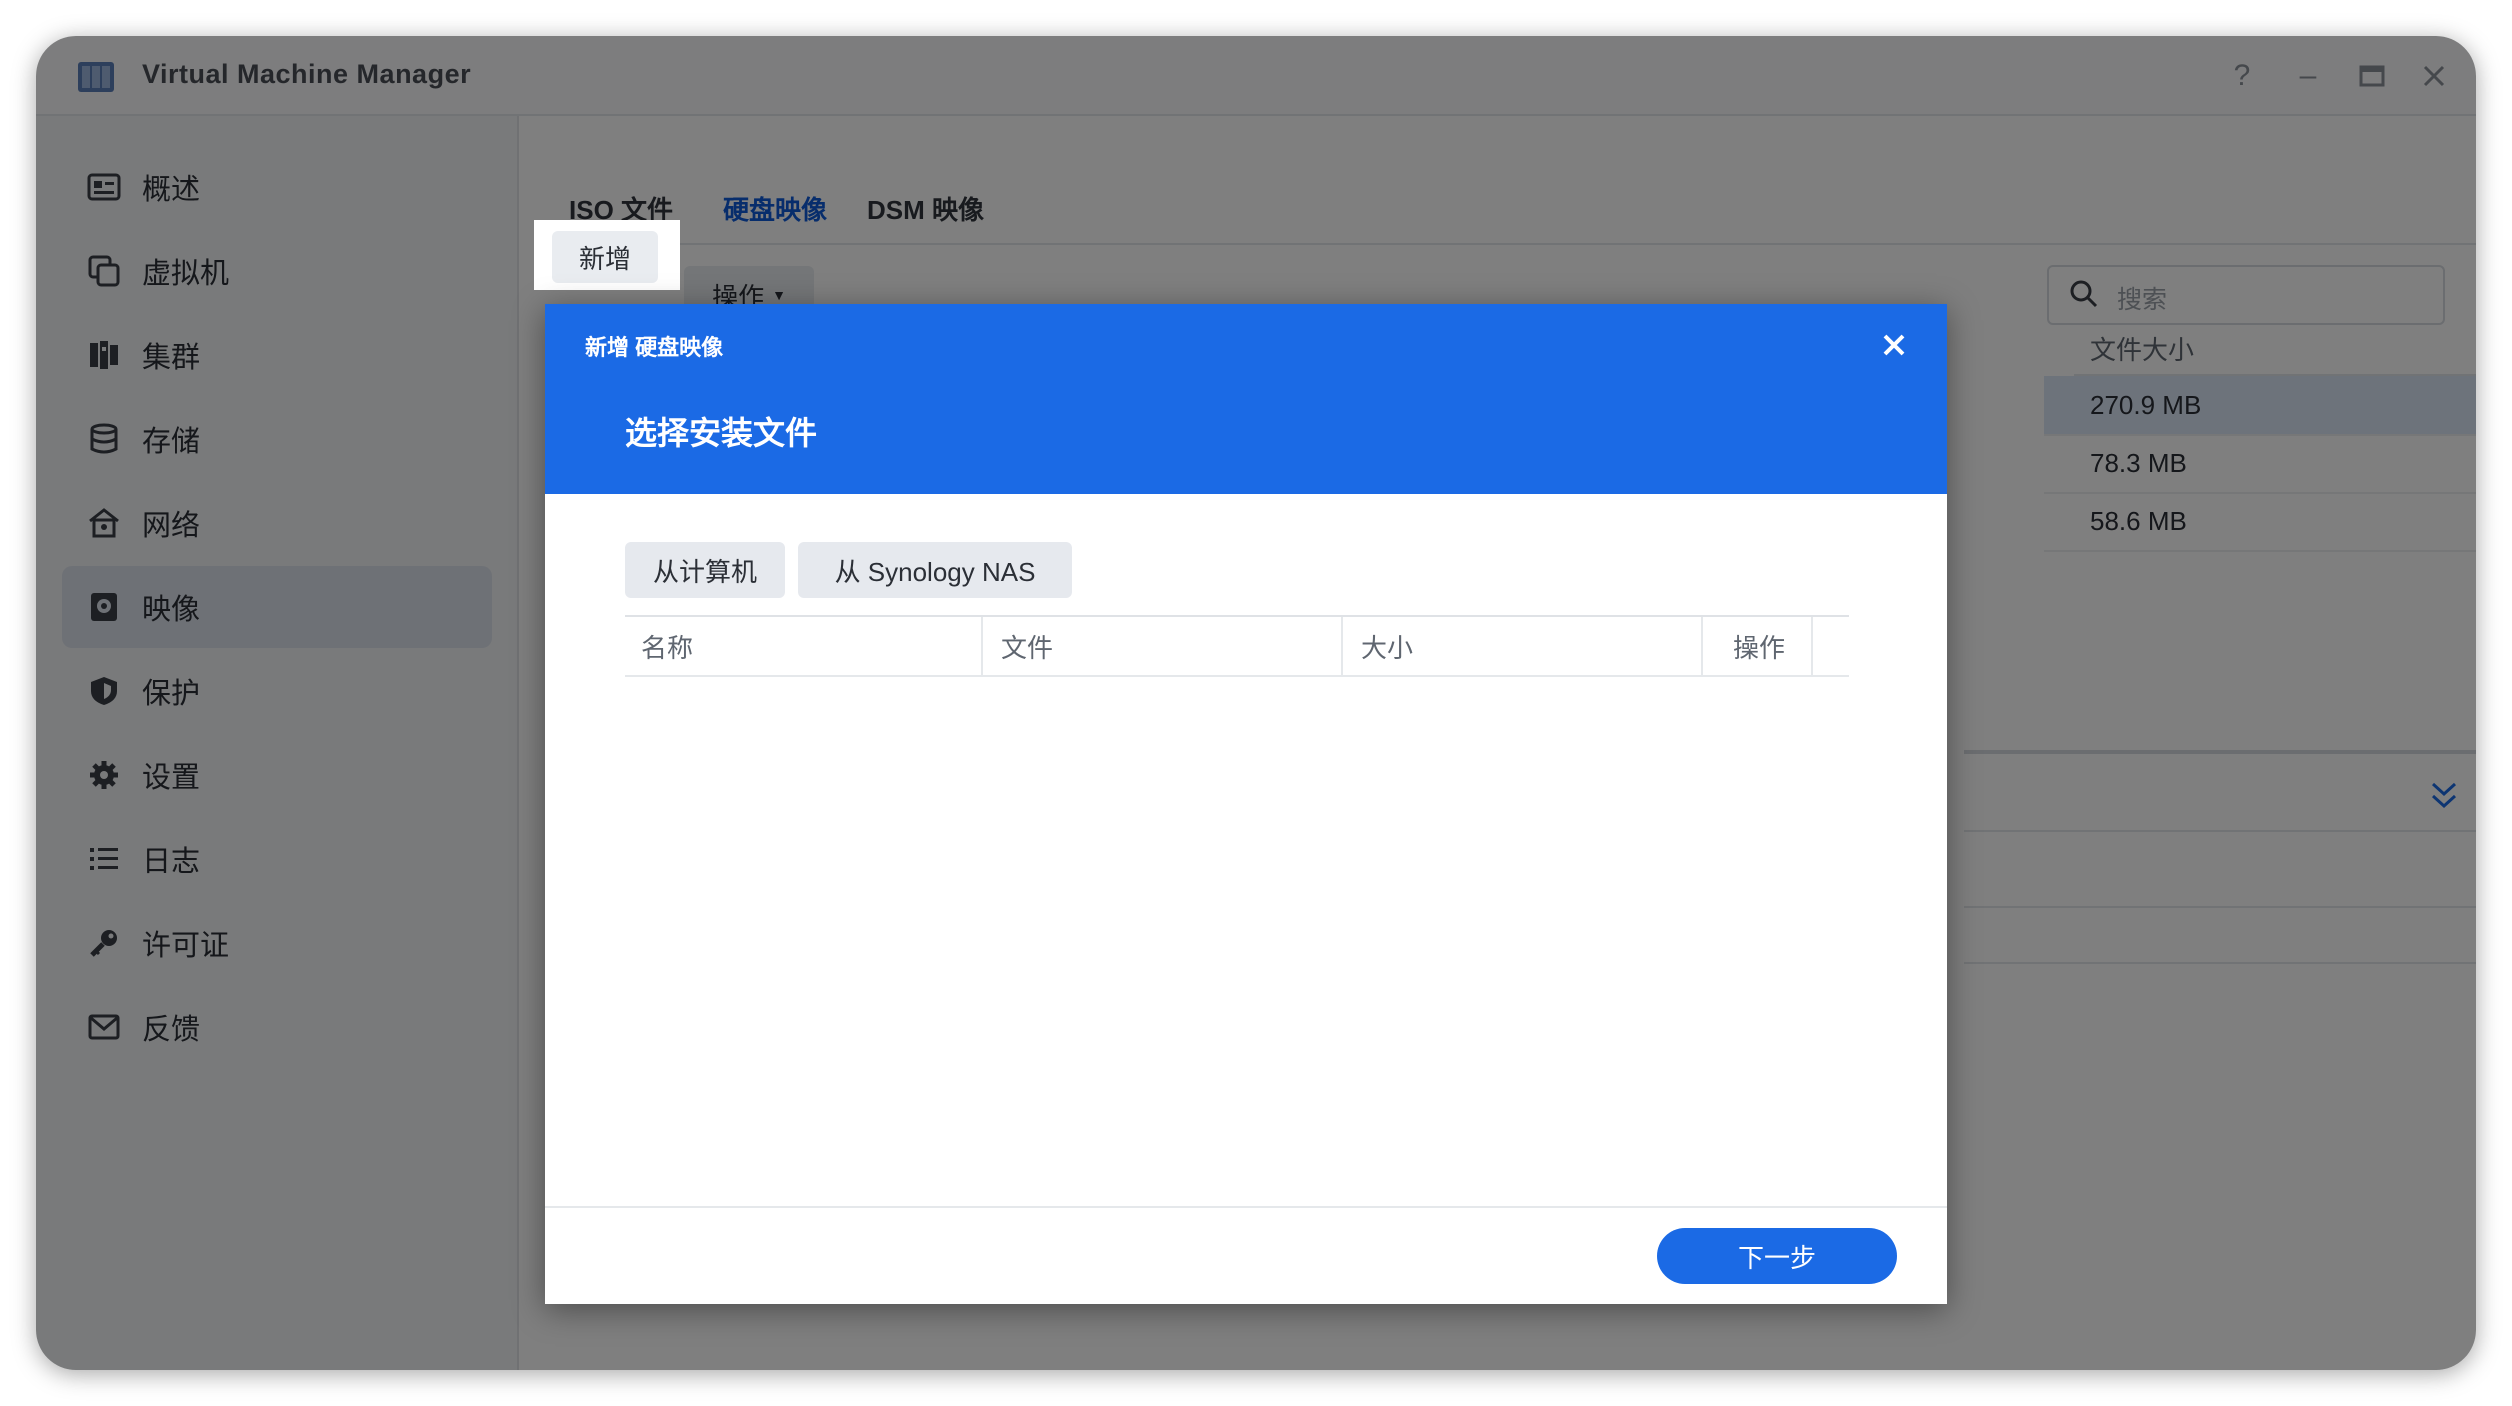 The image size is (2512, 1406). I want to click on new-button-label: 新增, so click(604, 258).